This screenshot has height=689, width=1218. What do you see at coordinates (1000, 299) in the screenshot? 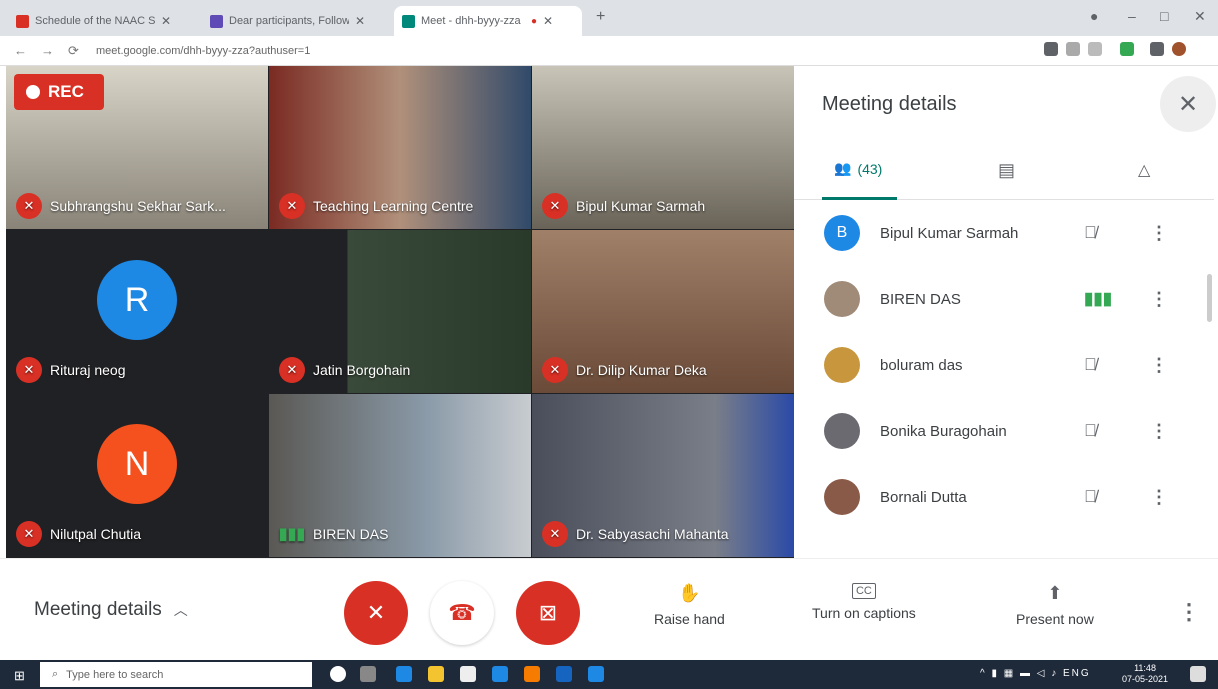
I see `list-item: BIREN DAS ▮▮▮ ⋮` at bounding box center [1000, 299].